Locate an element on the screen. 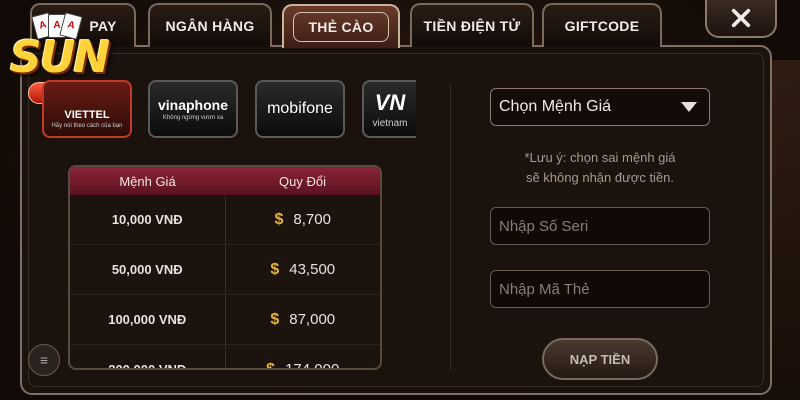 The width and height of the screenshot is (800, 400). conversion-value: 87,000 is located at coordinates (312, 319).